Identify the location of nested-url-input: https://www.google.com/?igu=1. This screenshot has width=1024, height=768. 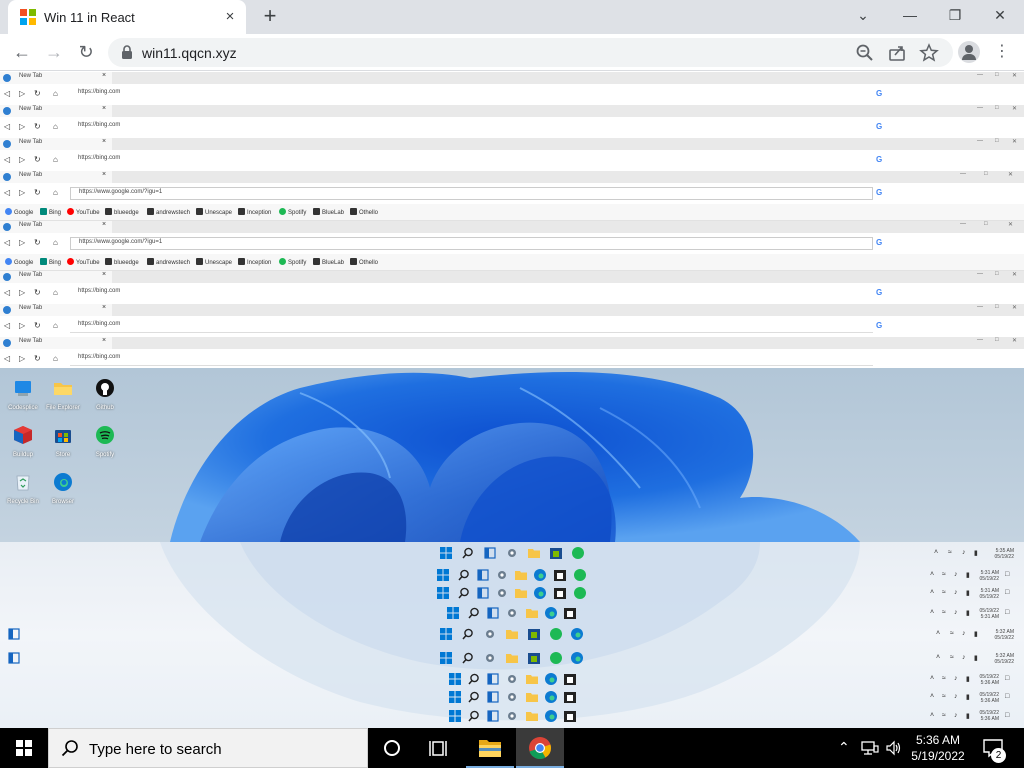
(471, 243).